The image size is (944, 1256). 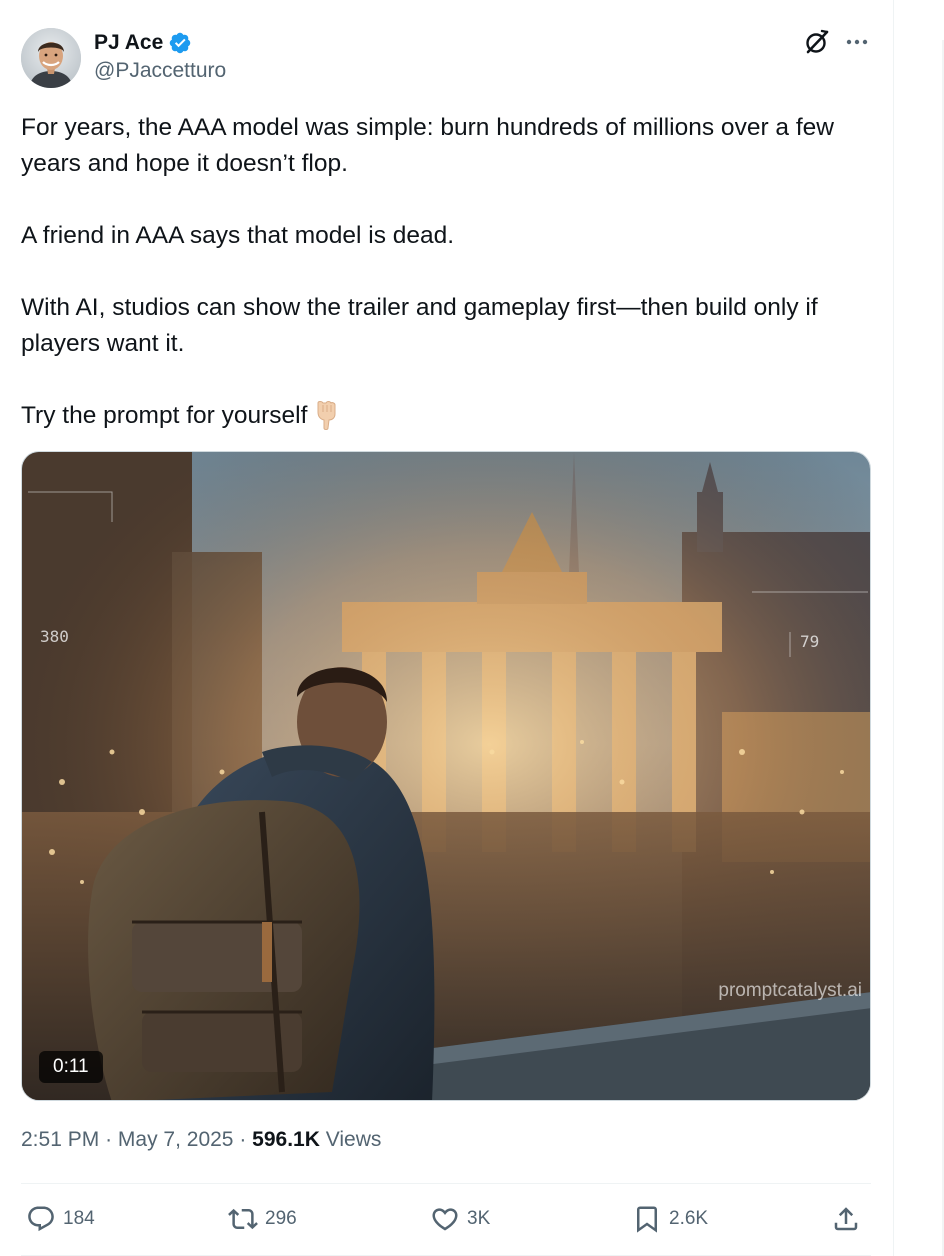 I want to click on repost-icon, so click(x=243, y=1219).